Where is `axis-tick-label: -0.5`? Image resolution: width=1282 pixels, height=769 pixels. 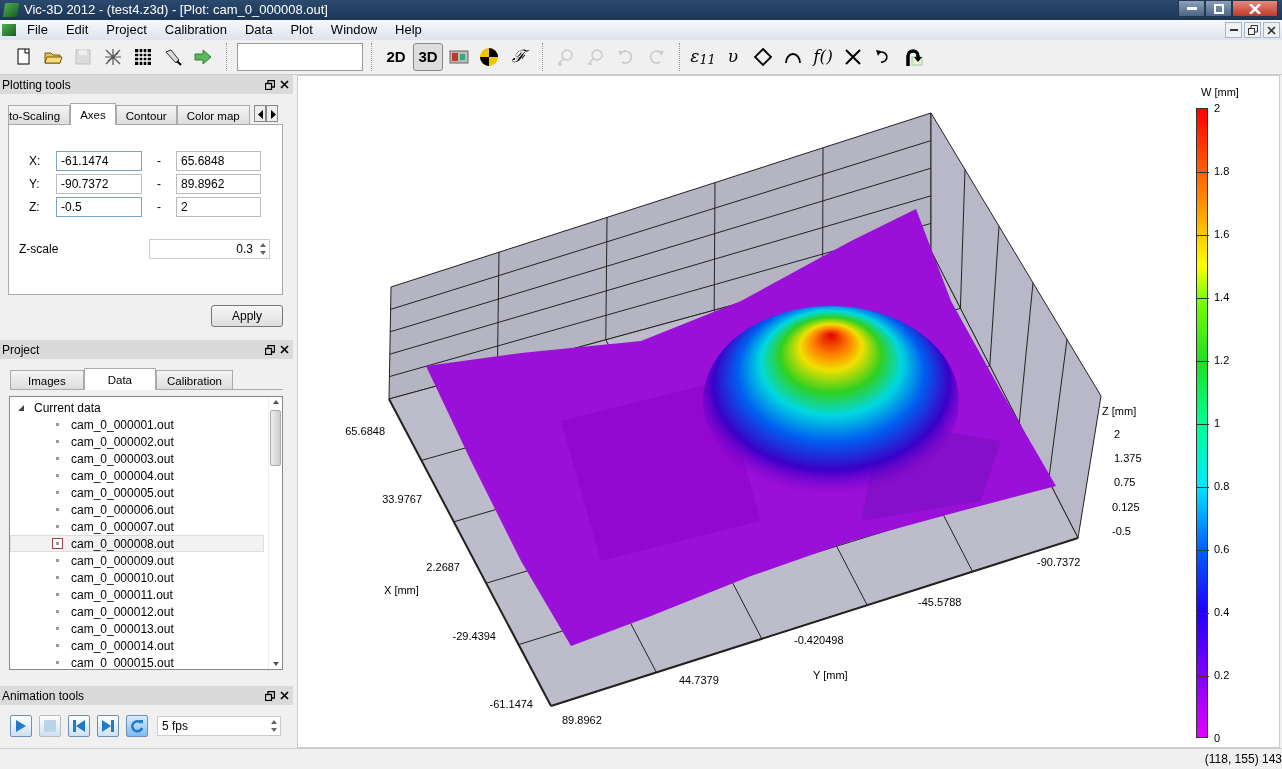 axis-tick-label: -0.5 is located at coordinates (1121, 531).